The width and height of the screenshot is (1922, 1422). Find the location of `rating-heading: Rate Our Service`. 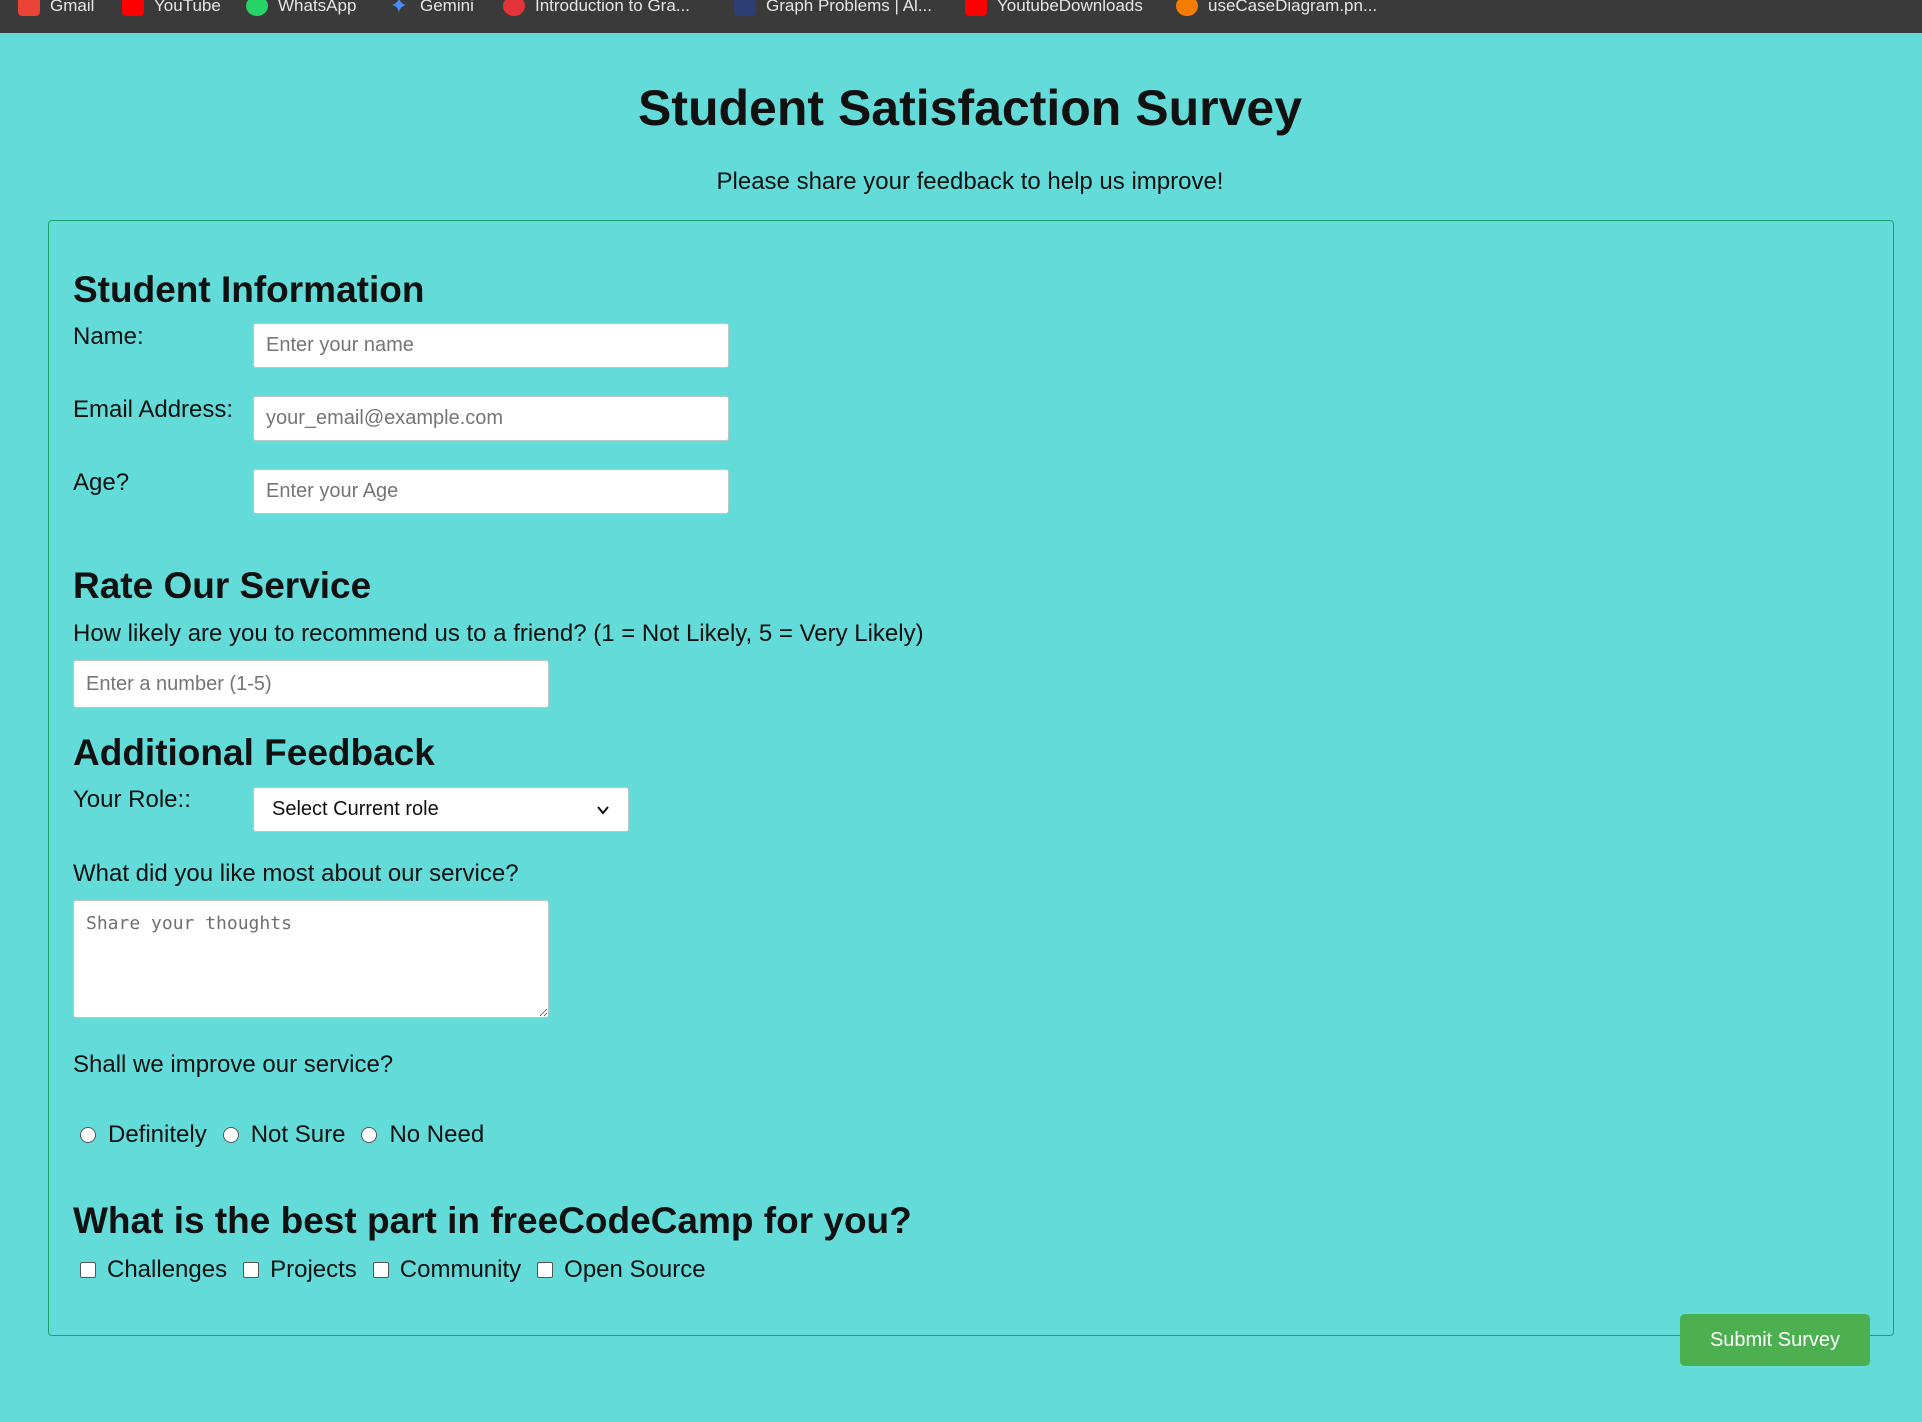

rating-heading: Rate Our Service is located at coordinates (222, 585).